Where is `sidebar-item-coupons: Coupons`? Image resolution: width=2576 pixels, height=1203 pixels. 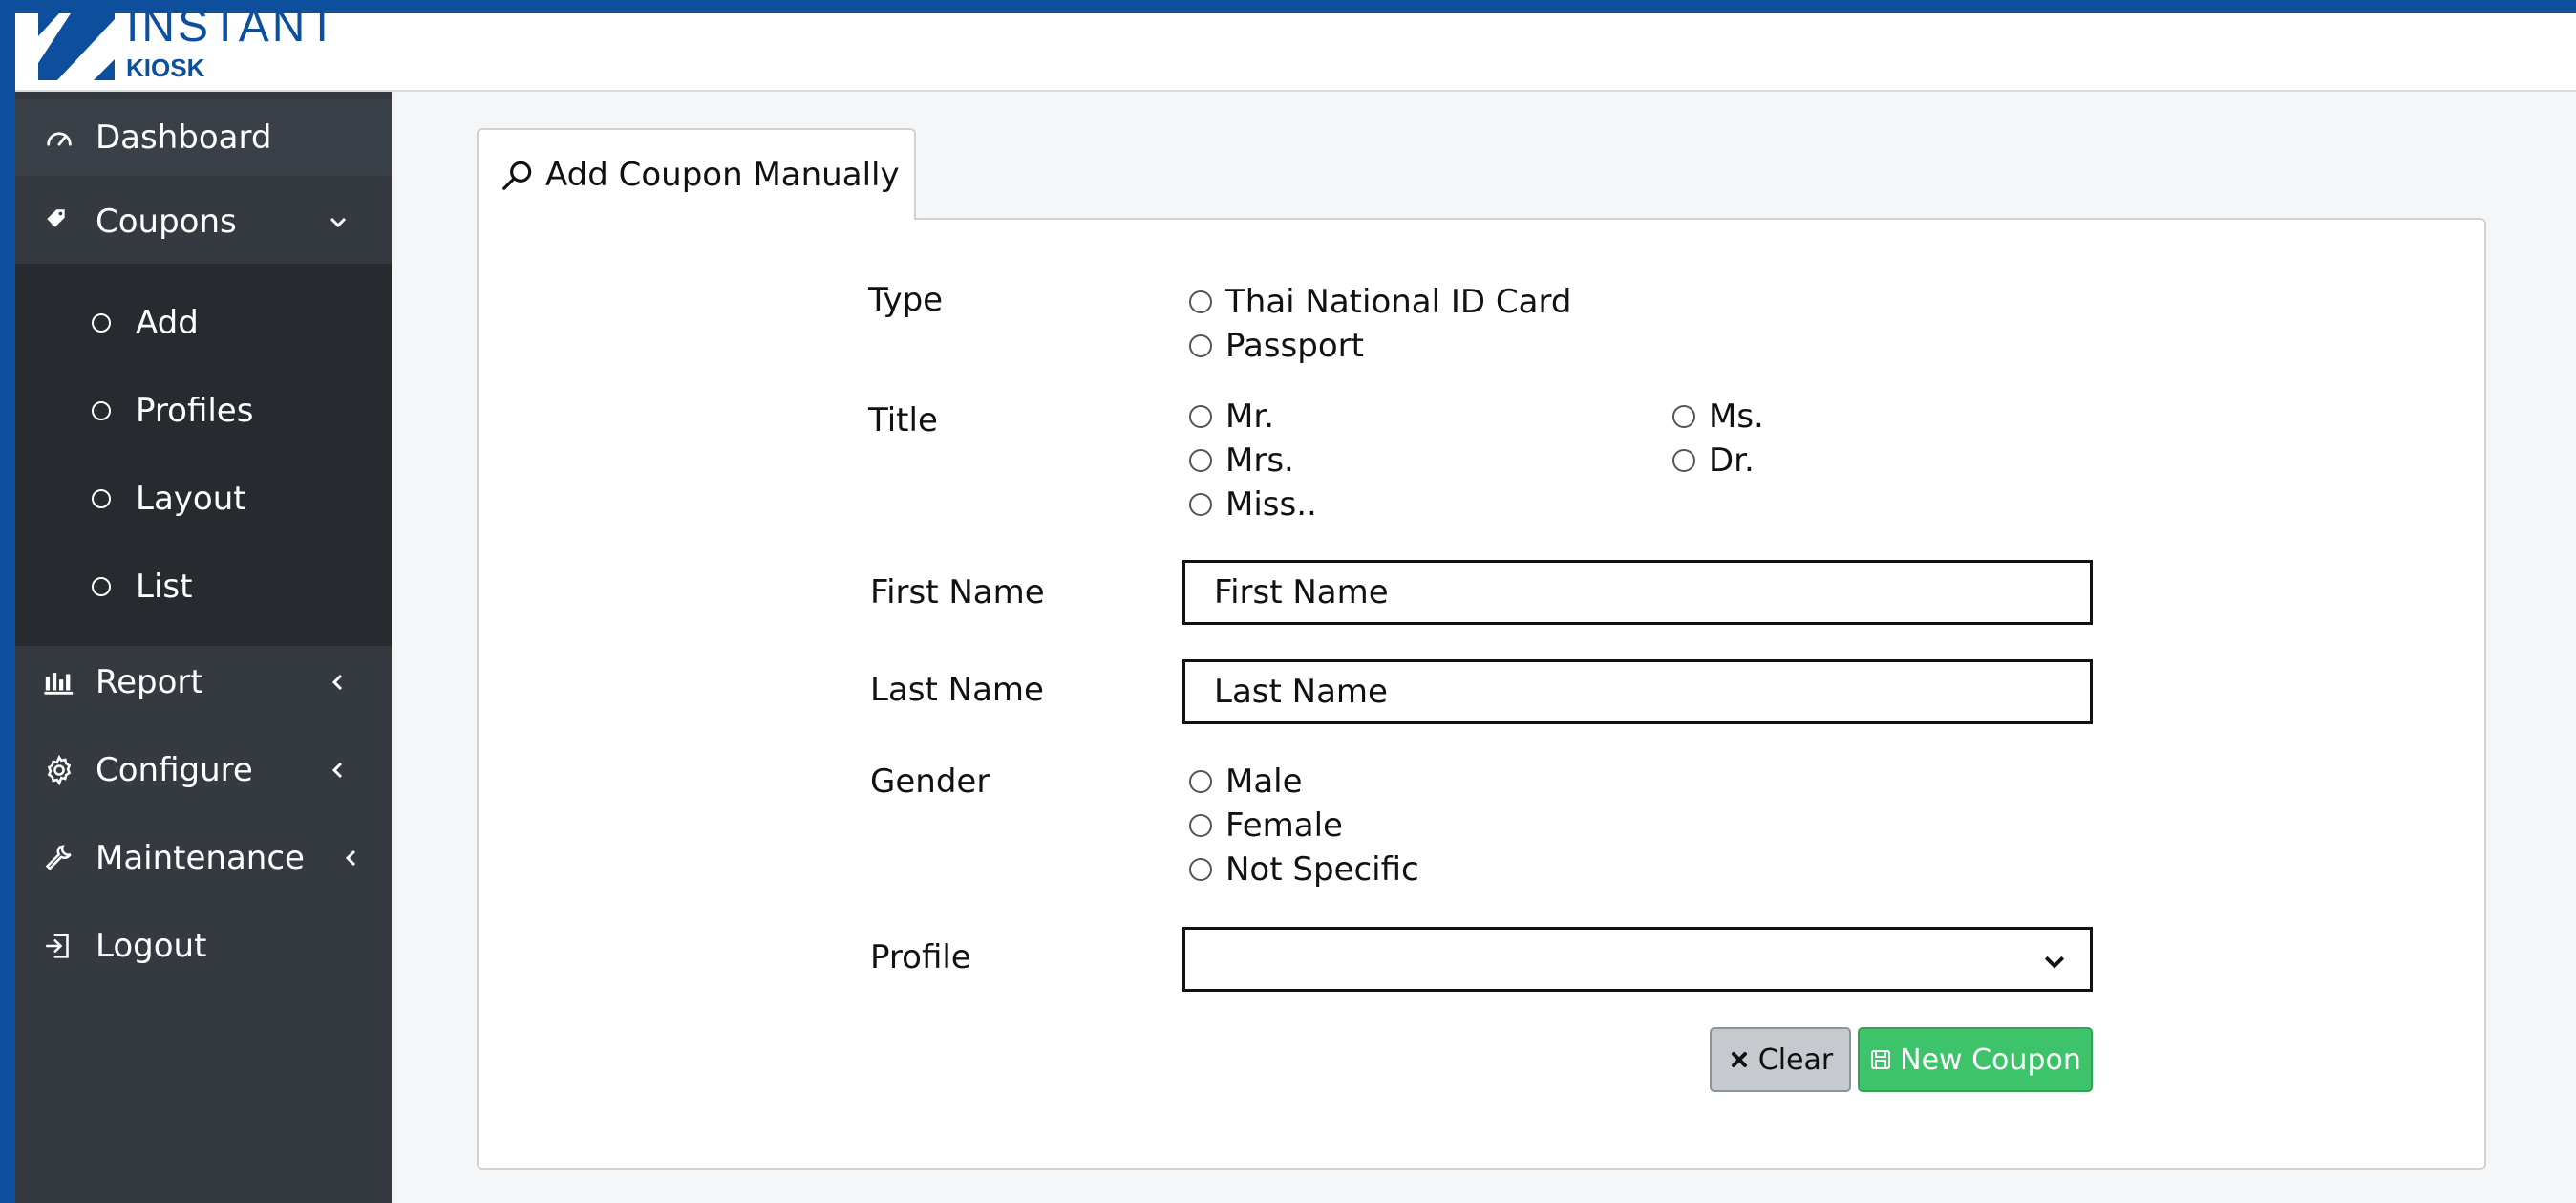
sidebar-item-coupons: Coupons is located at coordinates (203, 221).